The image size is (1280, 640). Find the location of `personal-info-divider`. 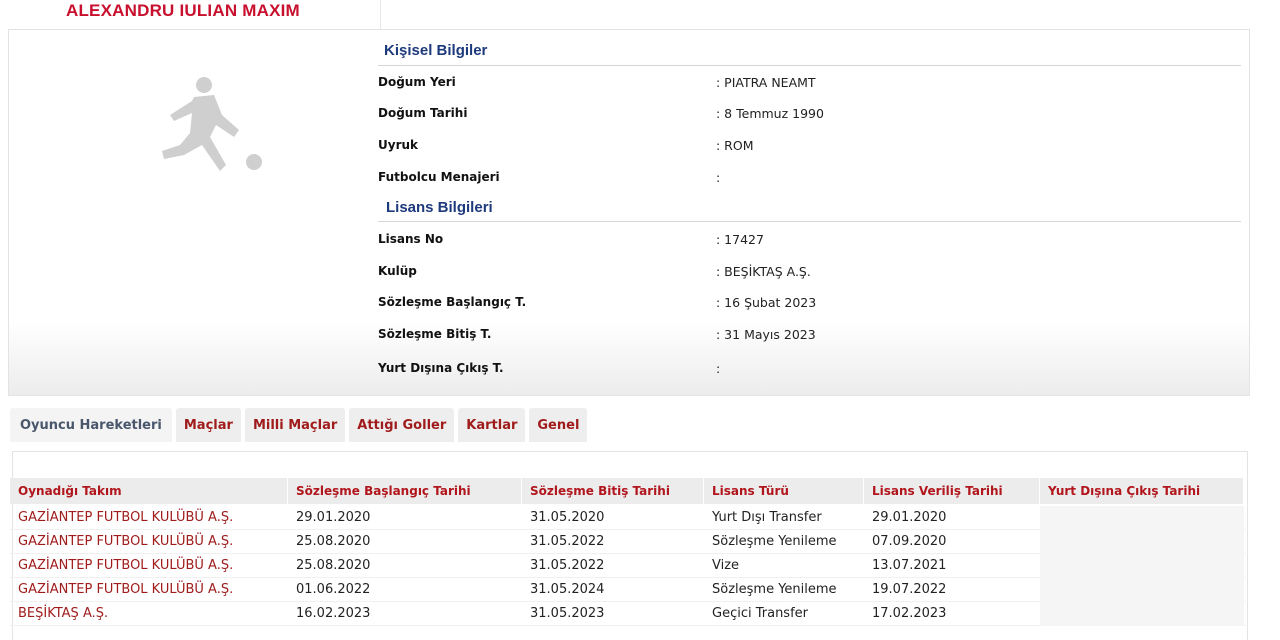

personal-info-divider is located at coordinates (809, 65).